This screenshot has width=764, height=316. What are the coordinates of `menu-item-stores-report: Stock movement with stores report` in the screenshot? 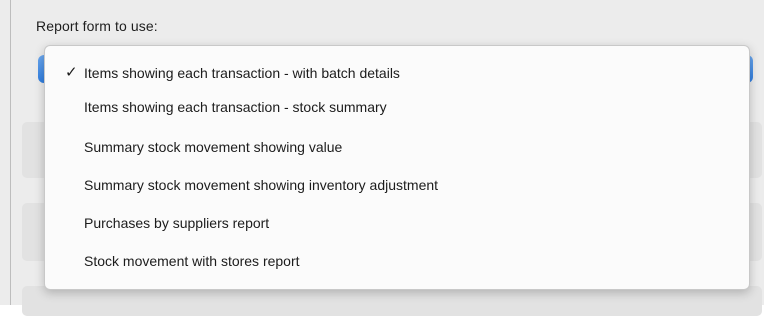 It's located at (397, 261).